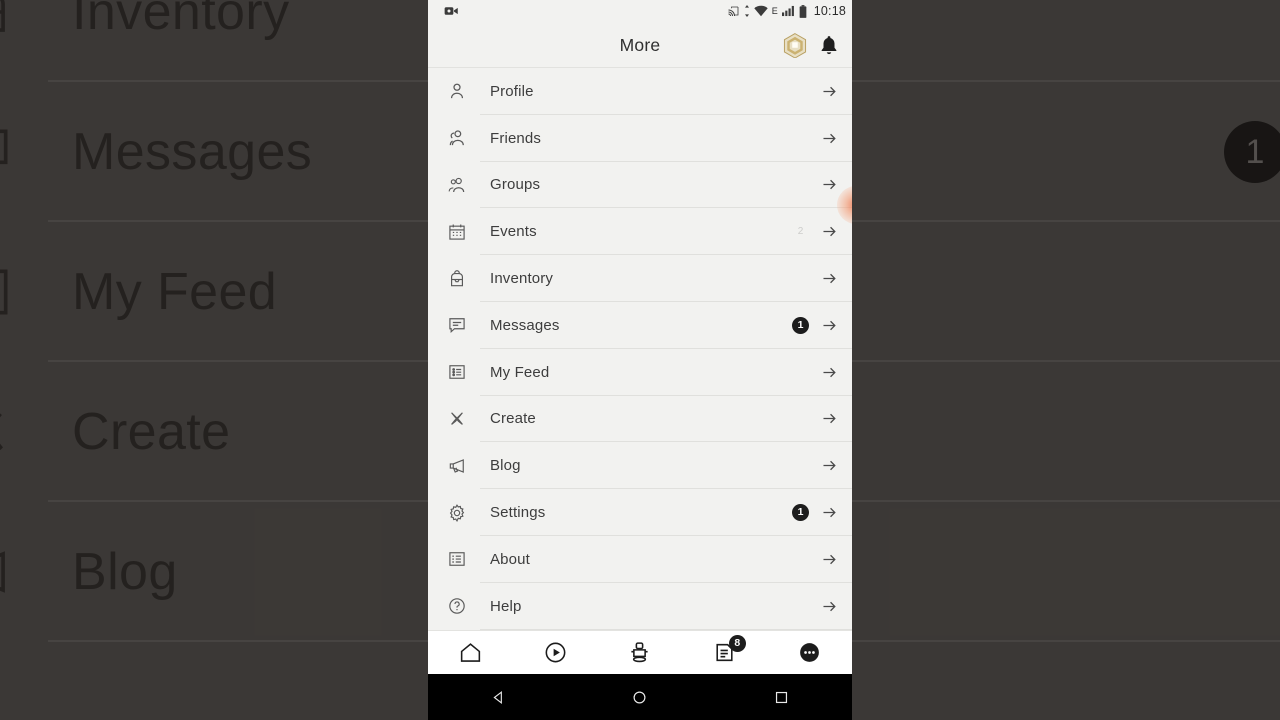 Image resolution: width=1280 pixels, height=720 pixels. Describe the element at coordinates (640, 512) in the screenshot. I see `menu-item-settings: Settings 1` at that location.